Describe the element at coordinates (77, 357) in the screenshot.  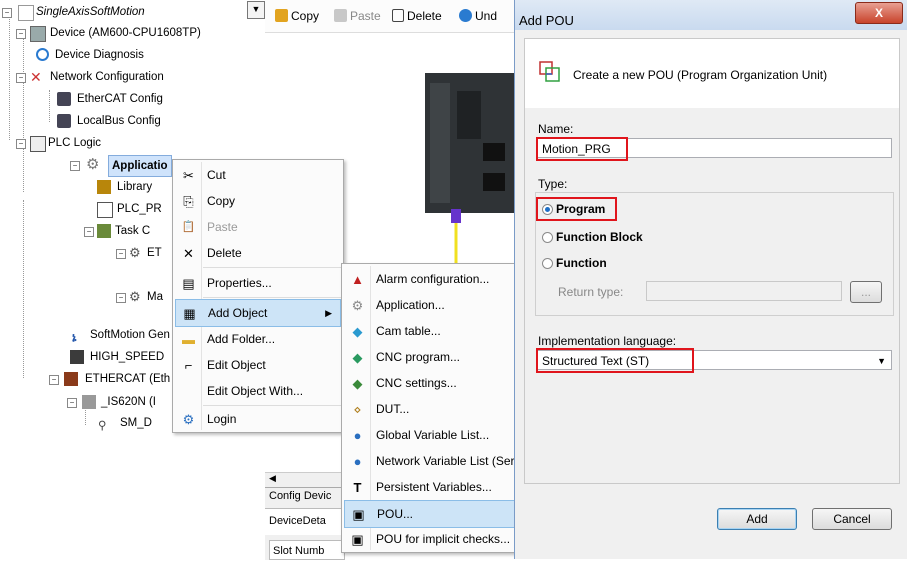
I see `io-icon` at that location.